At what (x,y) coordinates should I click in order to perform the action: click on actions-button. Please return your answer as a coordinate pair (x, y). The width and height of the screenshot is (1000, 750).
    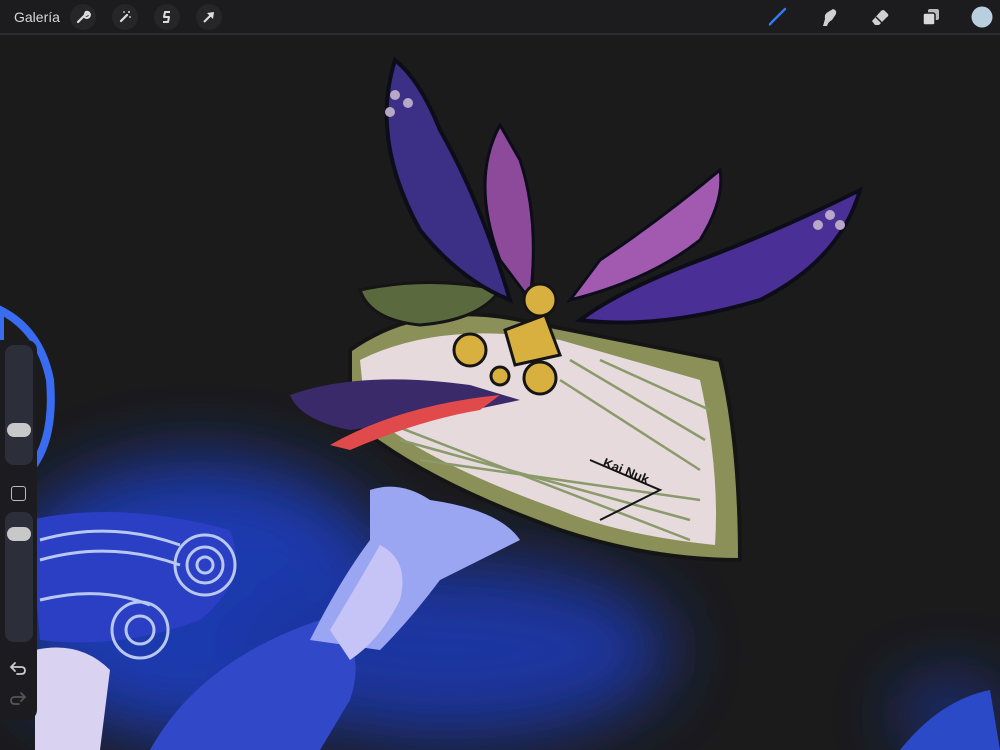
    Looking at the image, I should click on (83, 17).